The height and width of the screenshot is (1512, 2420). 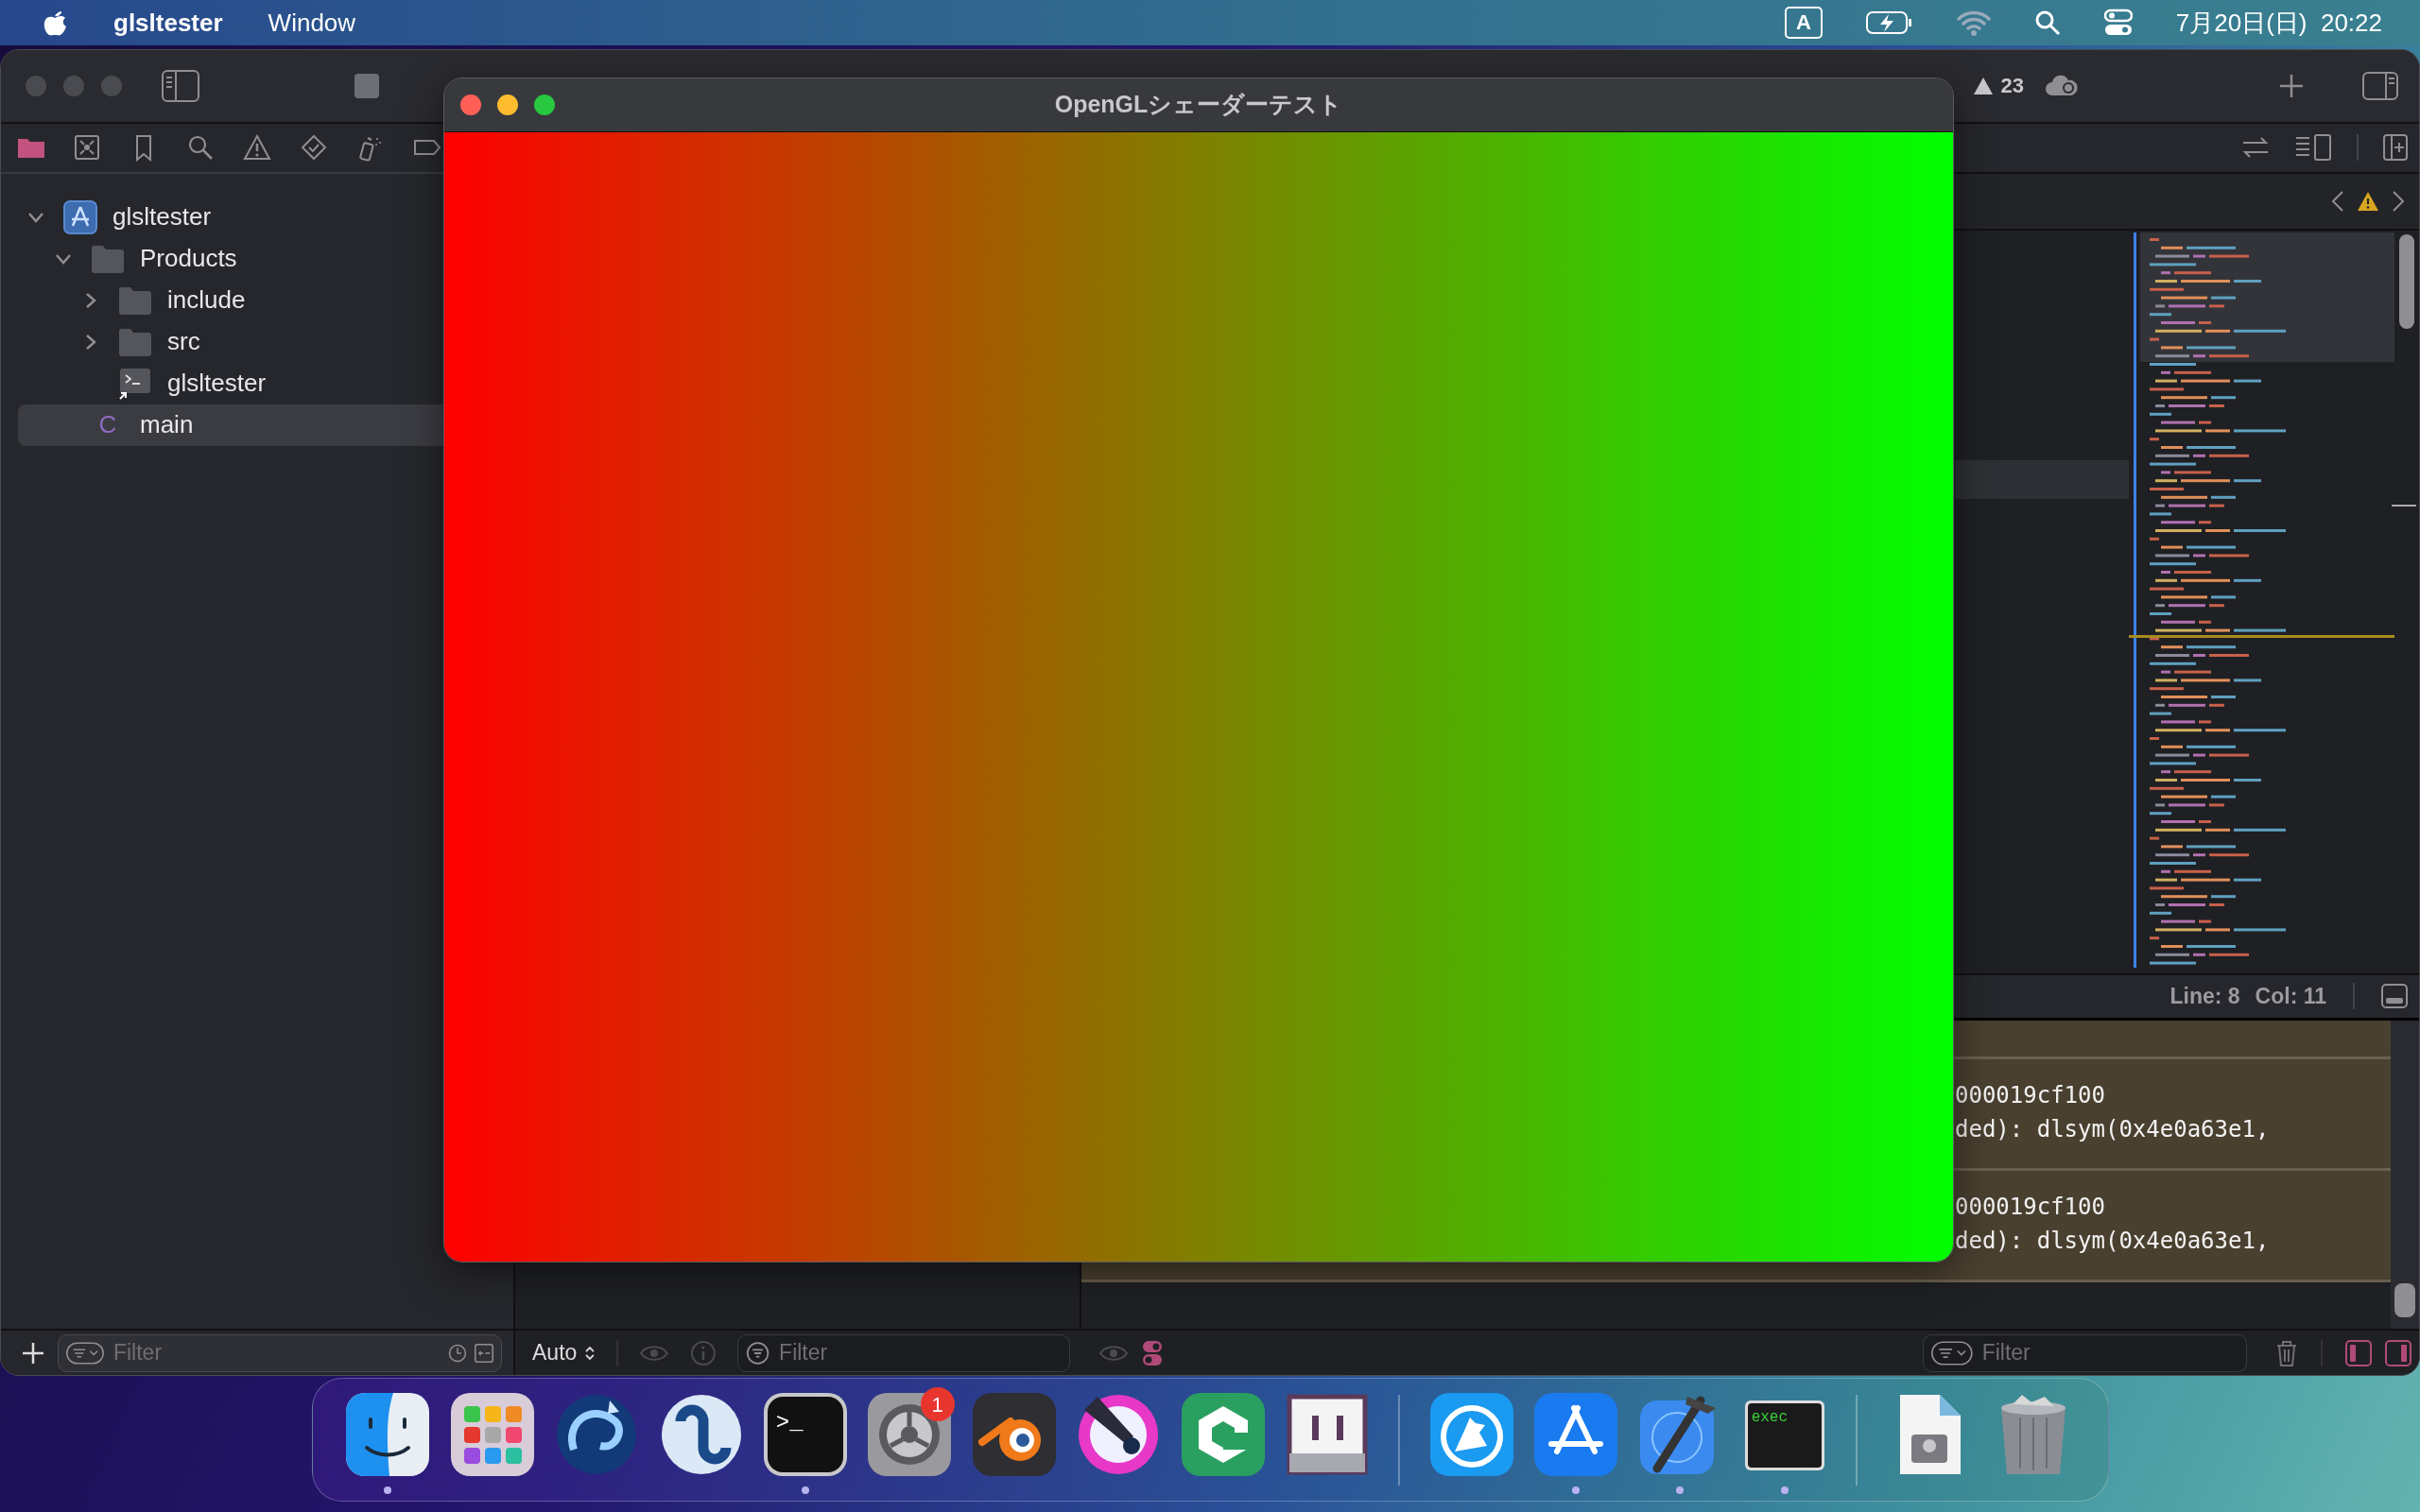 What do you see at coordinates (1198, 105) in the screenshot?
I see `window-title: OpenGLシェーダーテスト` at bounding box center [1198, 105].